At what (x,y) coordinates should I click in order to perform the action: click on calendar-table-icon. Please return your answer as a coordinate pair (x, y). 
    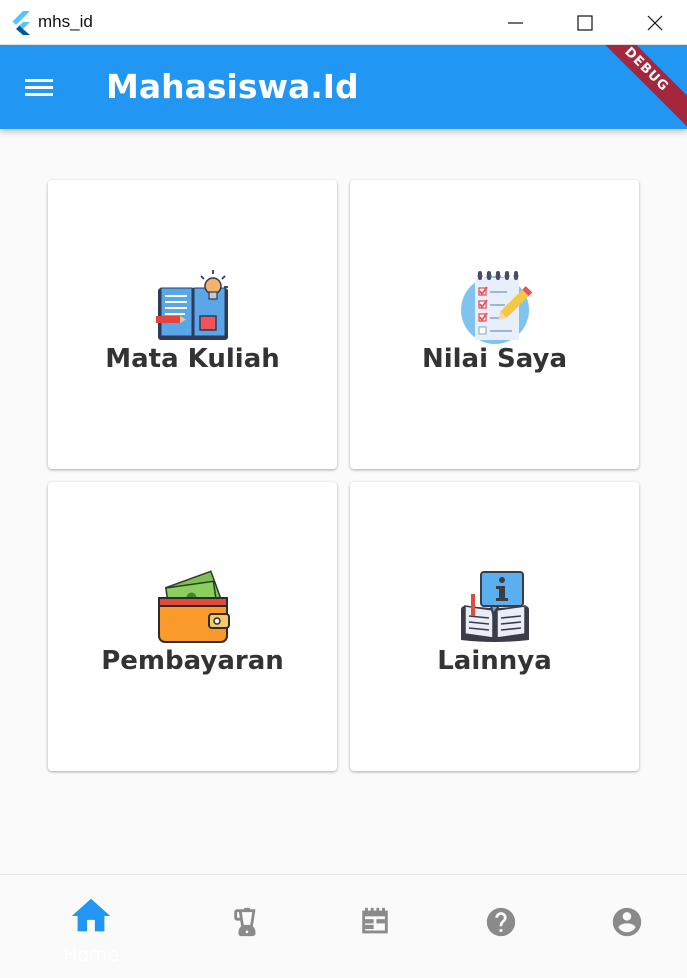
    Looking at the image, I should click on (375, 920).